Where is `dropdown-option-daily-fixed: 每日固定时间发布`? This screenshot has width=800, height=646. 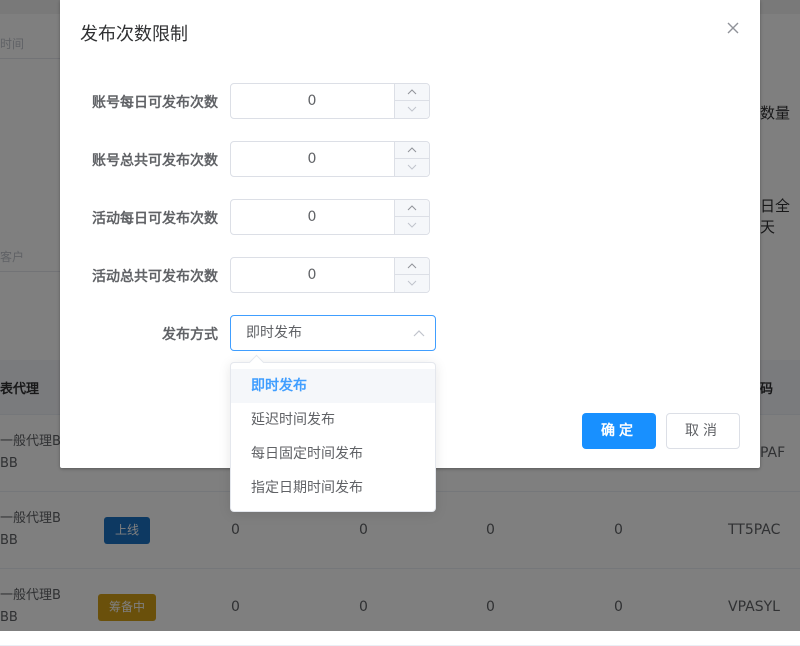 dropdown-option-daily-fixed: 每日固定时间发布 is located at coordinates (333, 454).